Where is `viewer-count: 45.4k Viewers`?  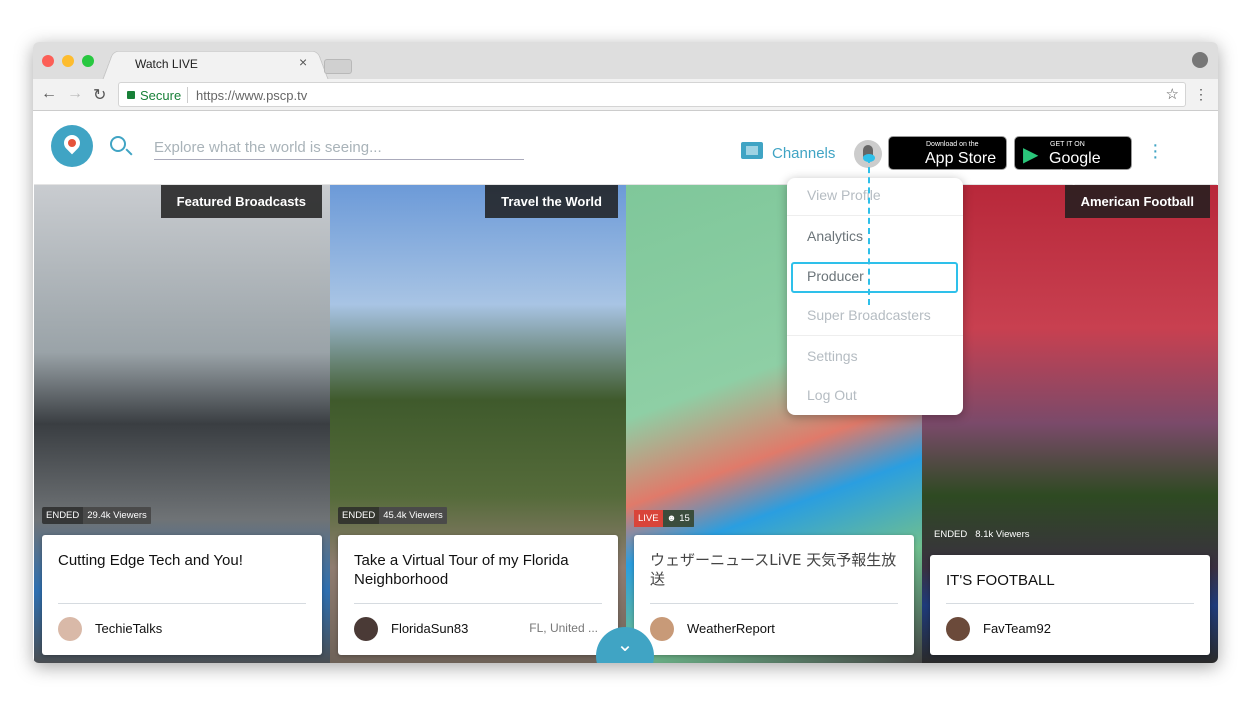 viewer-count: 45.4k Viewers is located at coordinates (413, 515).